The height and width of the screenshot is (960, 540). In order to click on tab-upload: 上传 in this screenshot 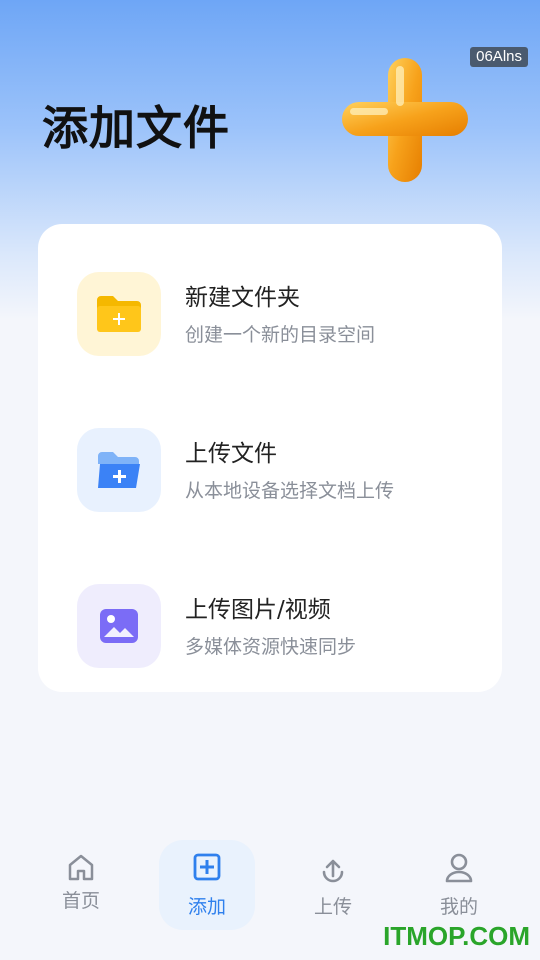, I will do `click(333, 901)`.